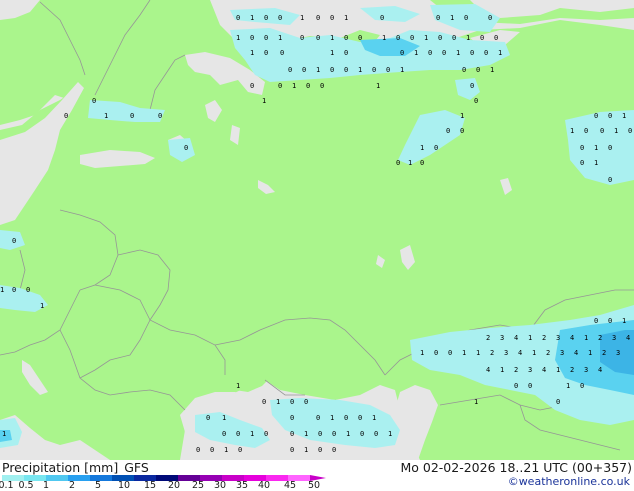 The image size is (634, 491). Describe the element at coordinates (46, 485) in the screenshot. I see `legend-tick-label: 1` at that location.